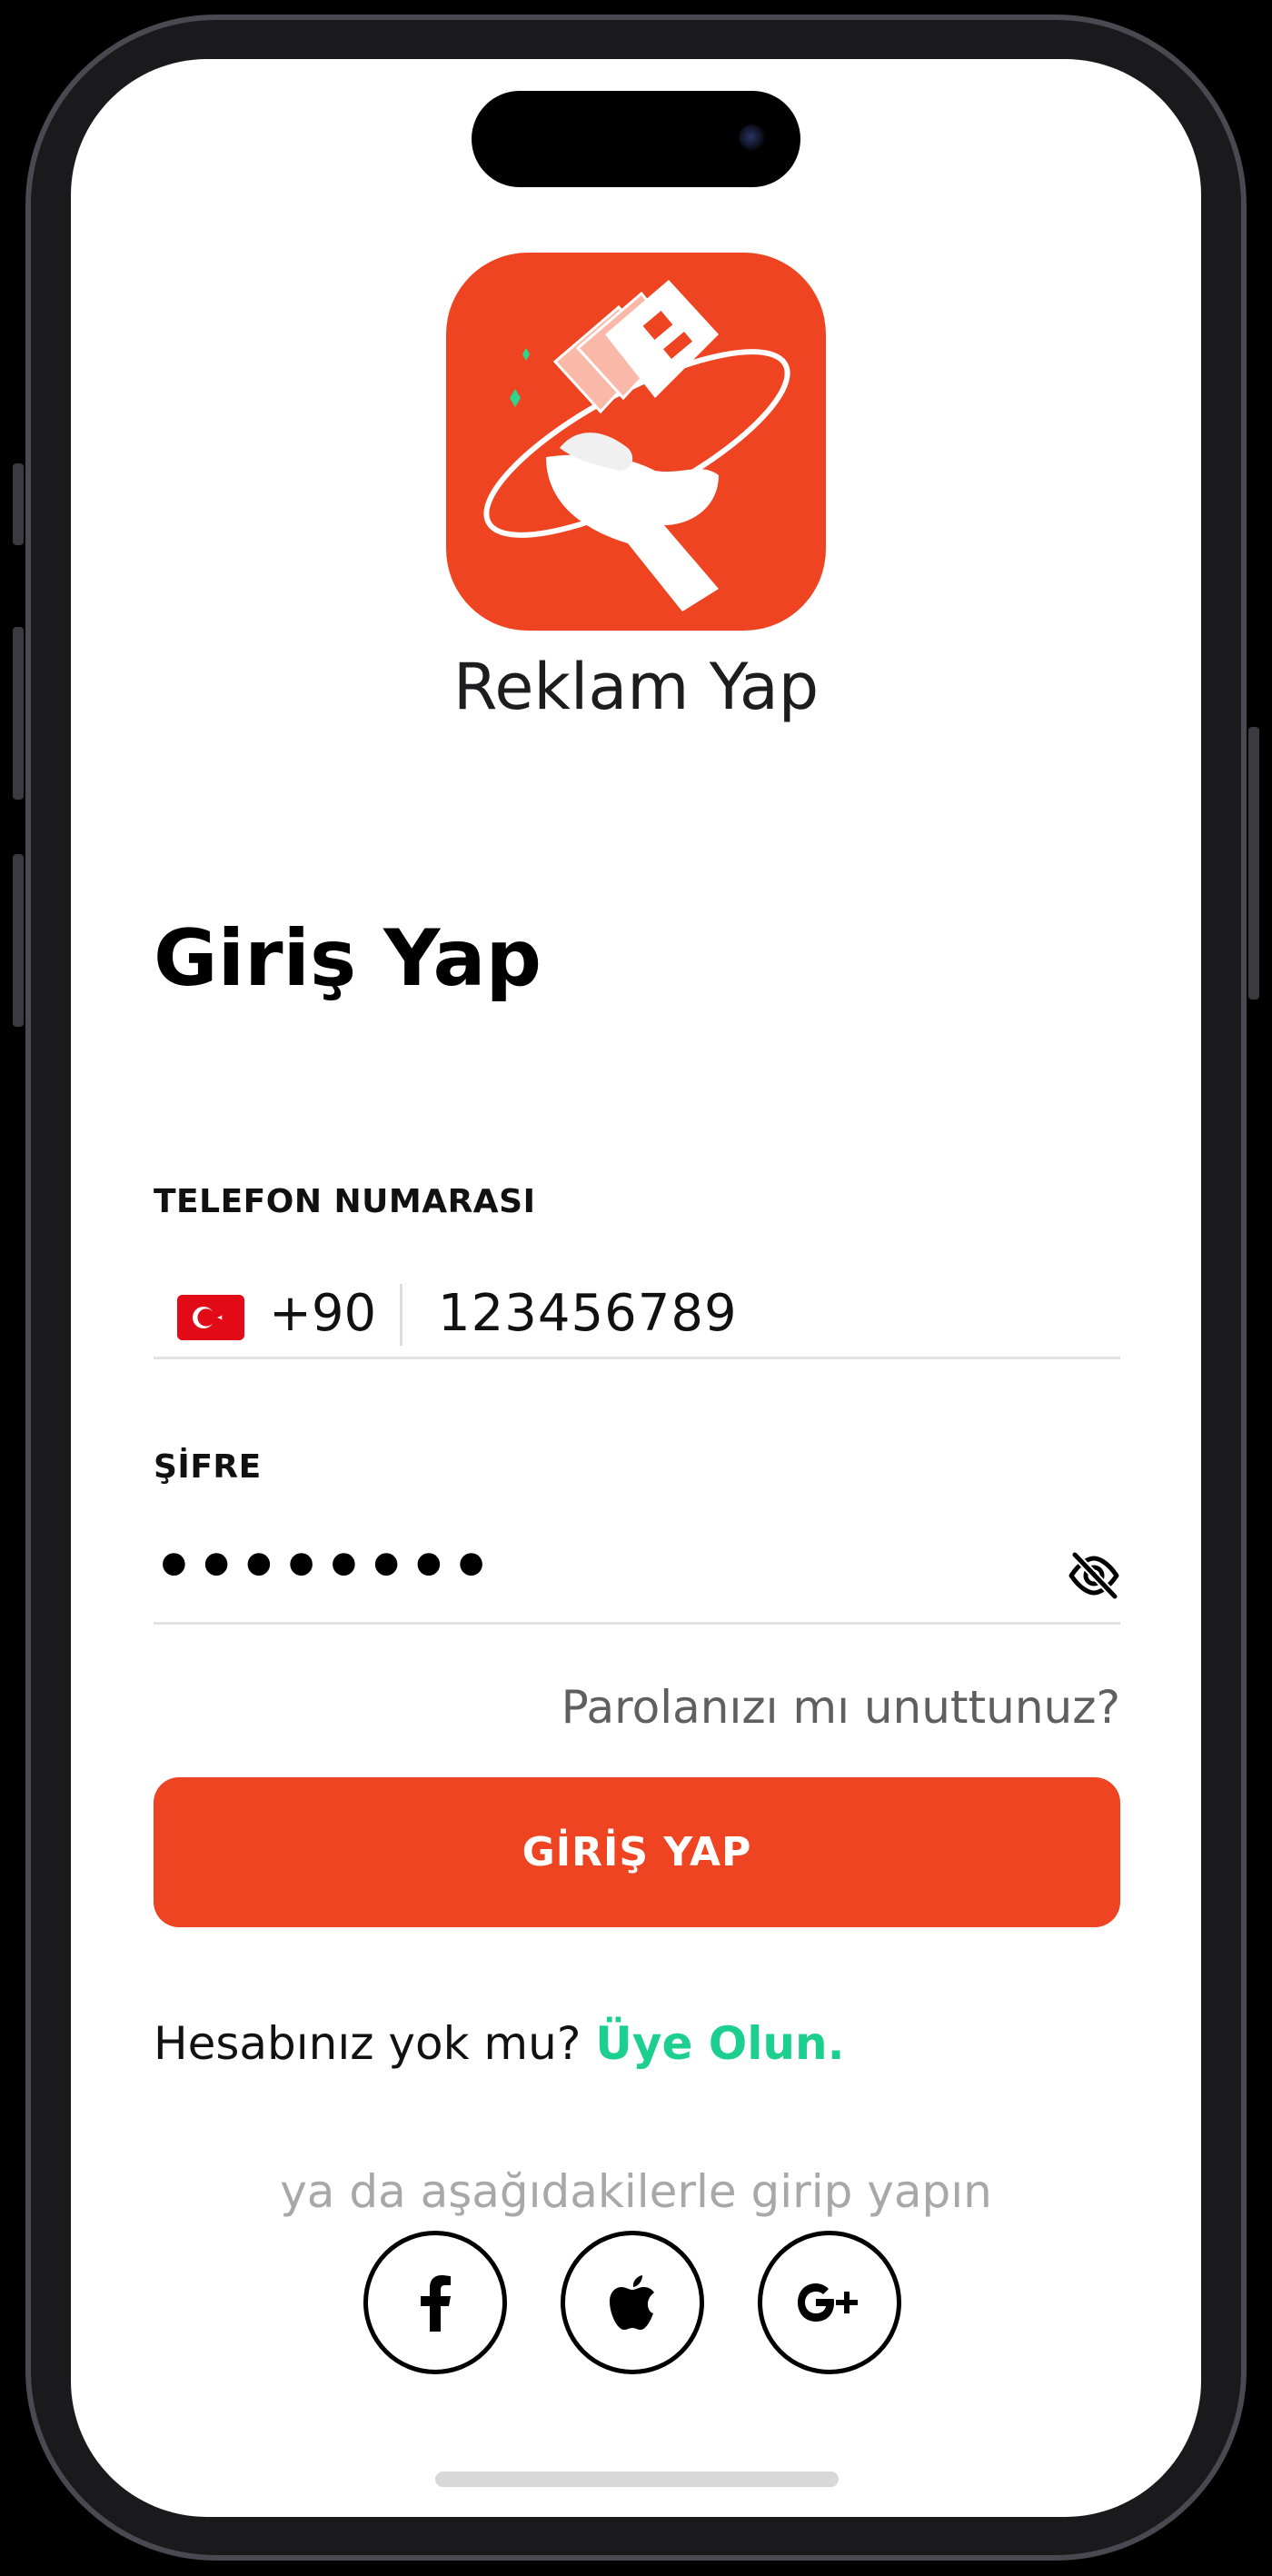 The width and height of the screenshot is (1272, 2576). I want to click on turkey-flag-icon, so click(210, 1317).